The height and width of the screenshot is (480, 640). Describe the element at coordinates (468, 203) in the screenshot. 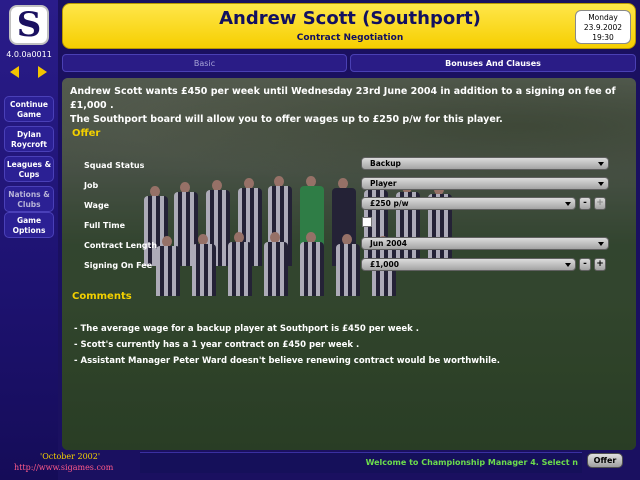

I see `wage-dropdown: £250 p/w` at that location.